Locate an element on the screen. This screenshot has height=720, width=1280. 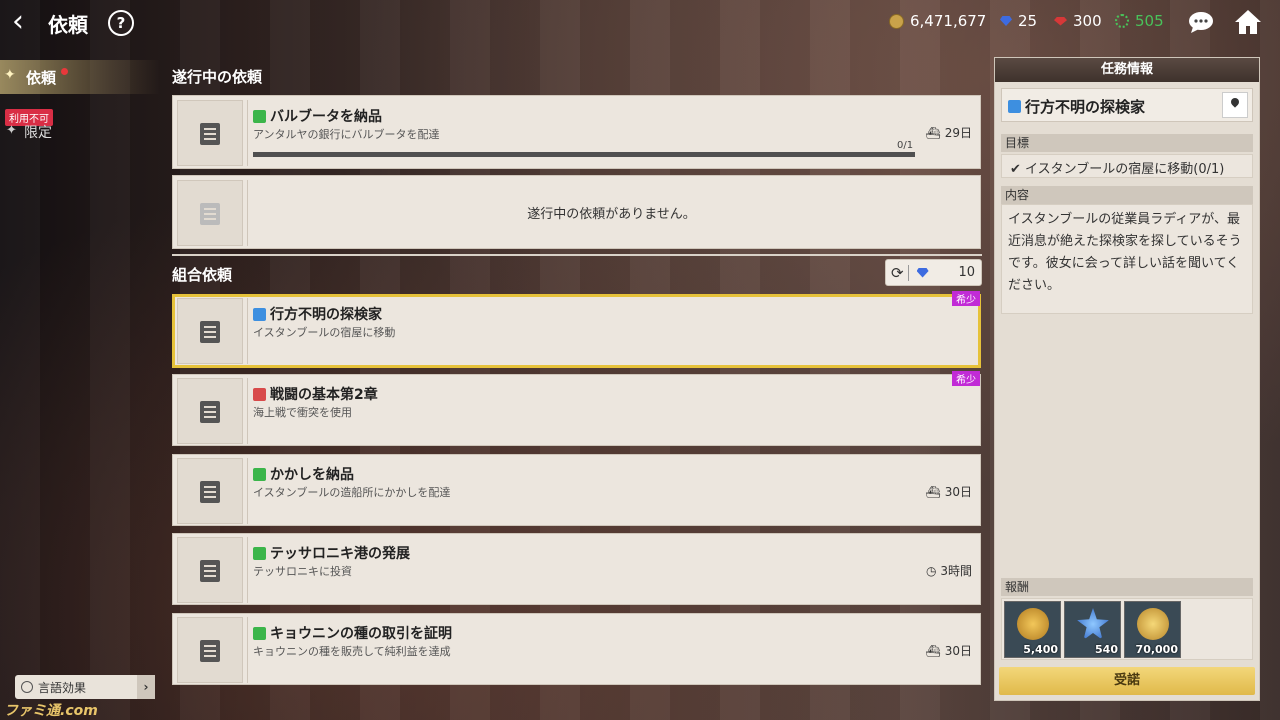
quest-title: キョウニンの種の取引を証明 is located at coordinates (361, 634).